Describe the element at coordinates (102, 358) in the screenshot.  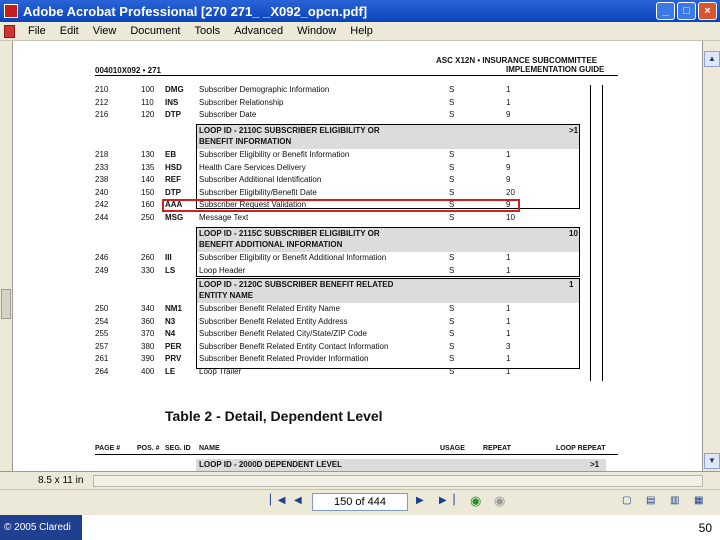
I see `cell-page: 261` at that location.